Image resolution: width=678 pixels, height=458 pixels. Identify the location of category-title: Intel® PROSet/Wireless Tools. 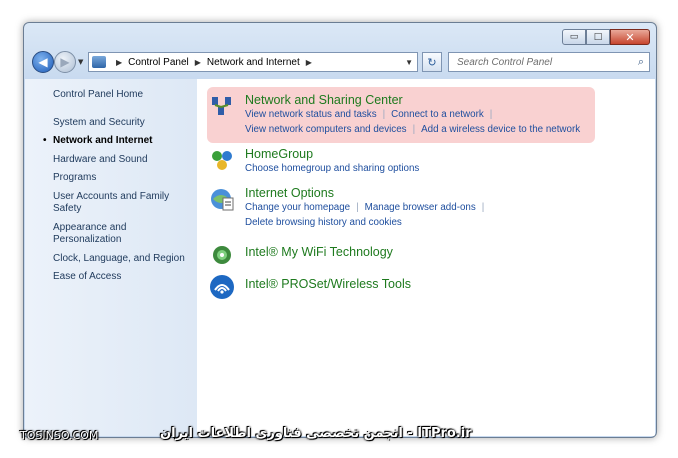
(328, 284).